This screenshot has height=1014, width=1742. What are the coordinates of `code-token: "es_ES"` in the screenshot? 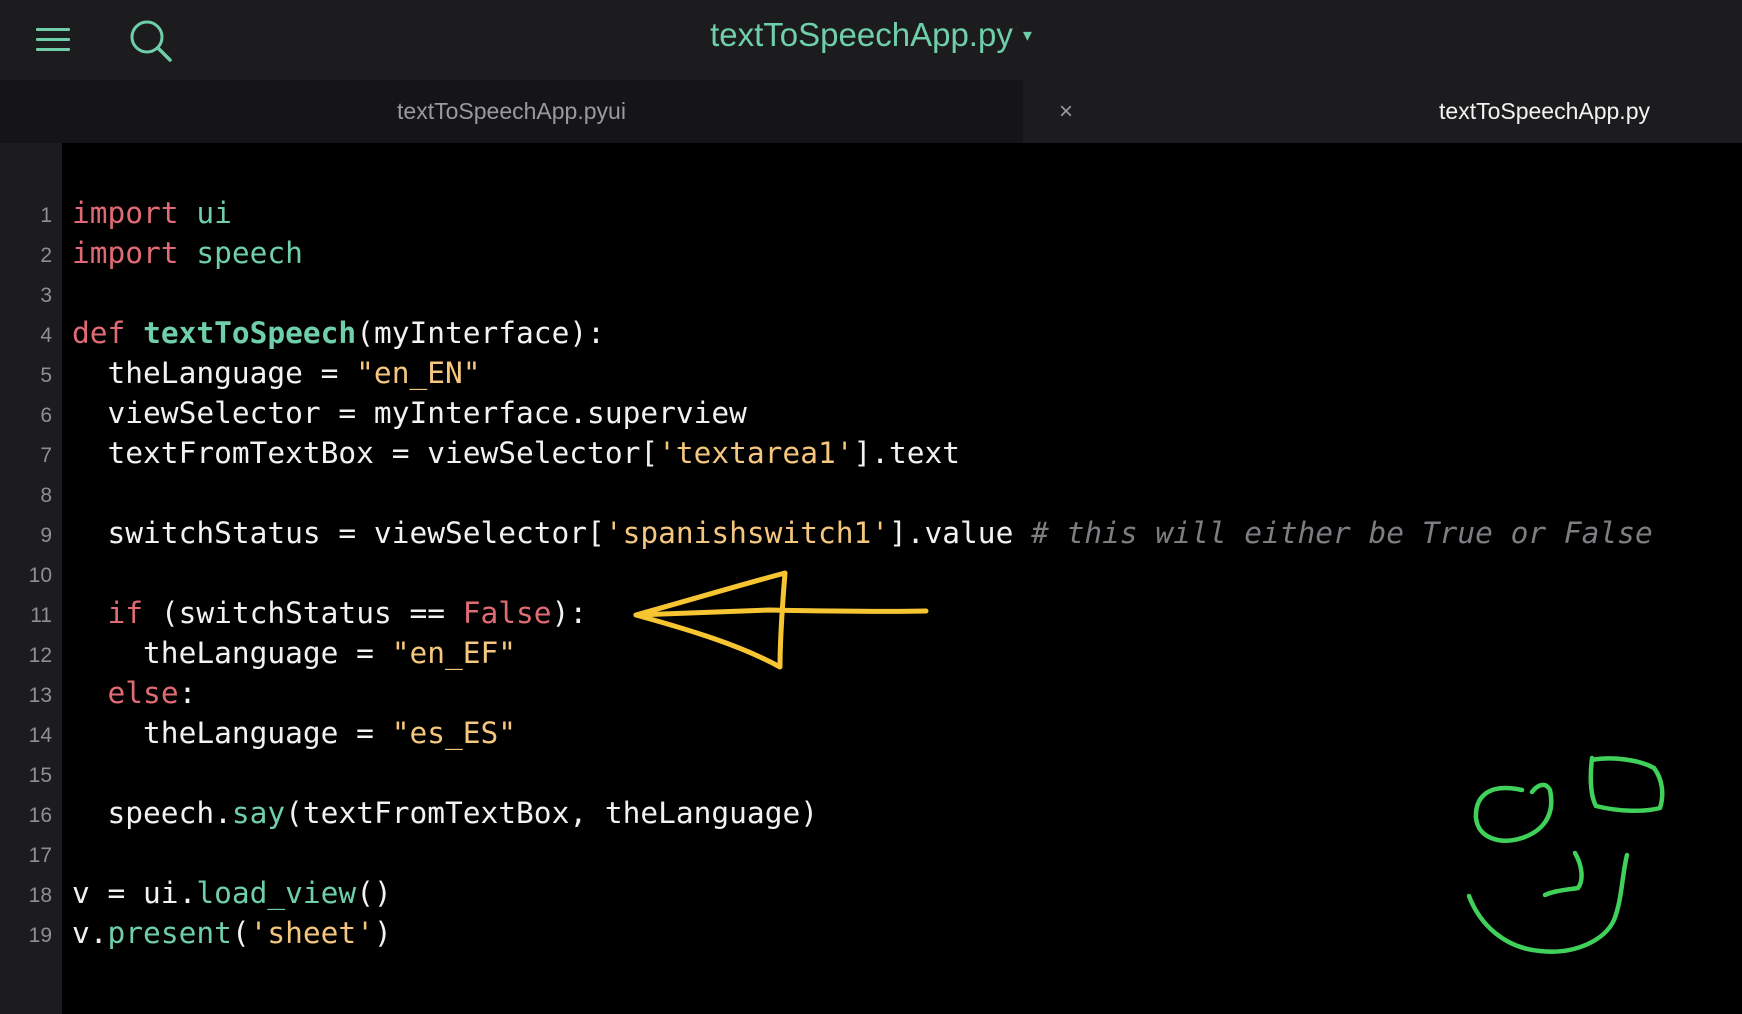 It's located at (454, 733).